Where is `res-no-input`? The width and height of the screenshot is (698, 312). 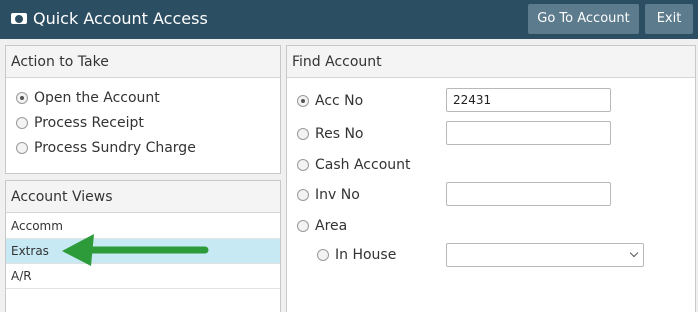 res-no-input is located at coordinates (528, 133).